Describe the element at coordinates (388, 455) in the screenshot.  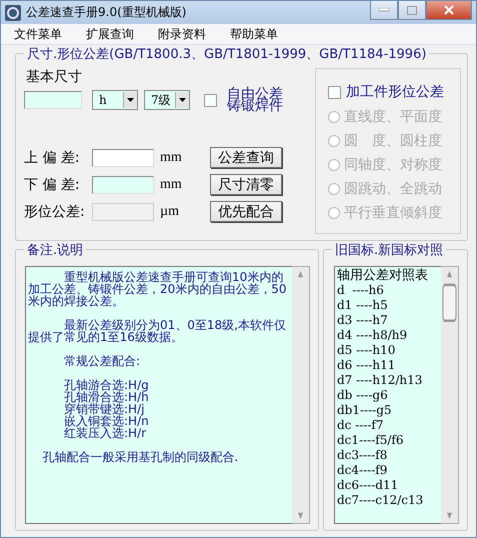
I see `list-item: dc3----f8` at that location.